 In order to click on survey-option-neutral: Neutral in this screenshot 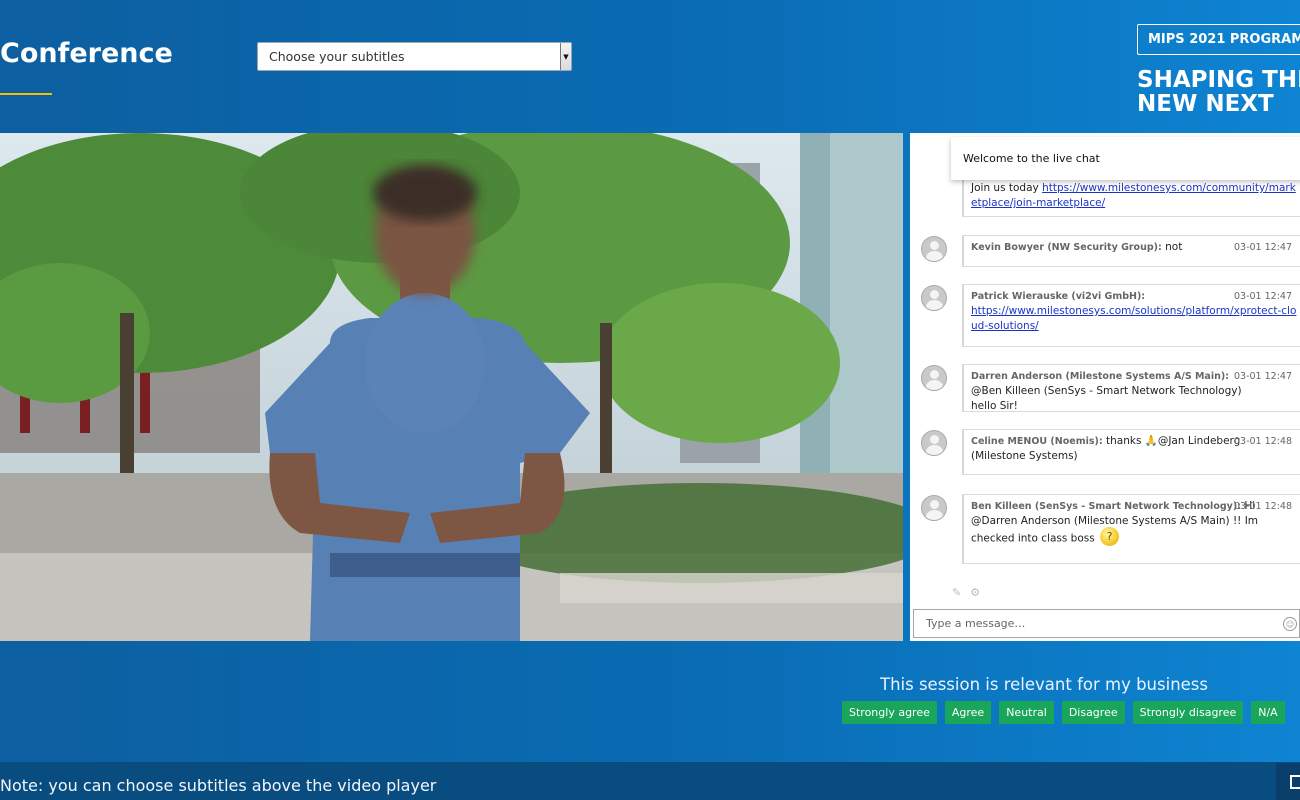, I will do `click(1026, 712)`.